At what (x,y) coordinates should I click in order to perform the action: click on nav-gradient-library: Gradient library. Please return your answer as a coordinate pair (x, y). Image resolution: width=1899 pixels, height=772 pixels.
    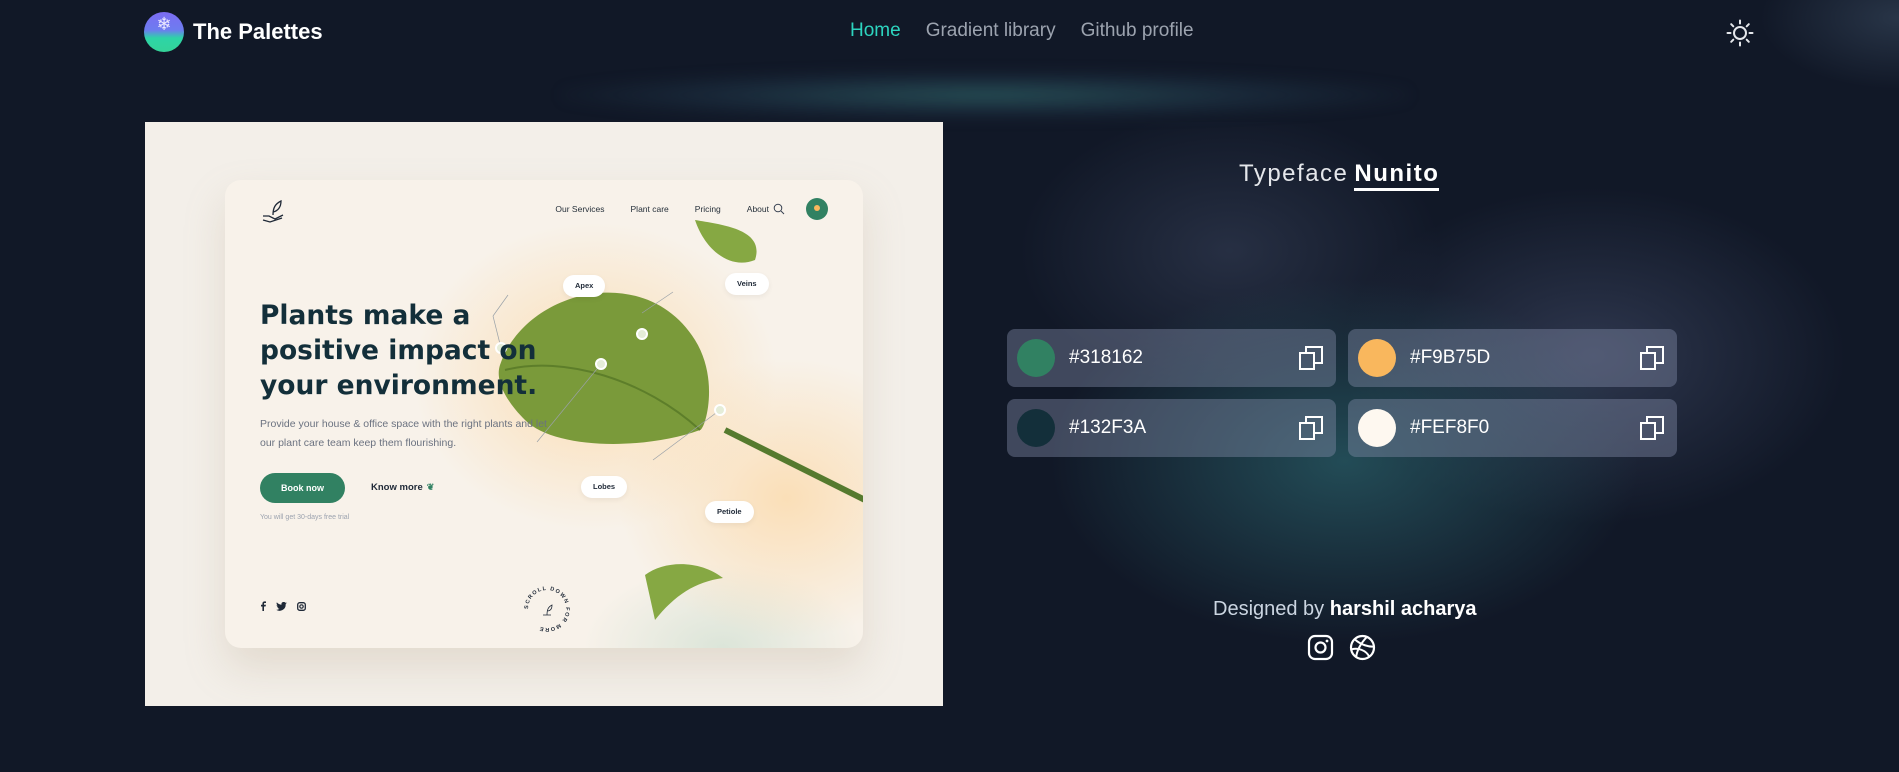
    Looking at the image, I should click on (991, 31).